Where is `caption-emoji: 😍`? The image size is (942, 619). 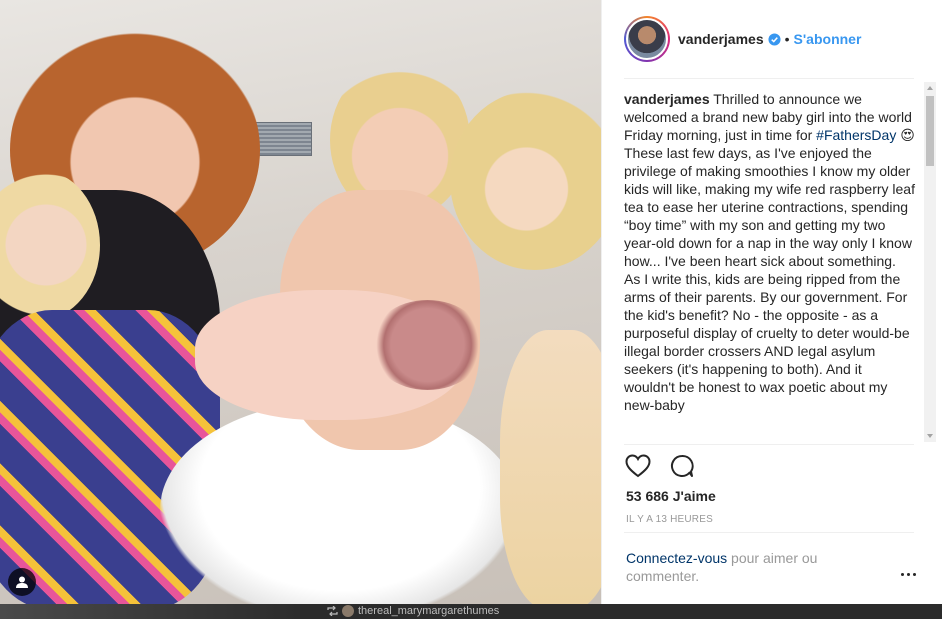 caption-emoji: 😍 is located at coordinates (907, 135).